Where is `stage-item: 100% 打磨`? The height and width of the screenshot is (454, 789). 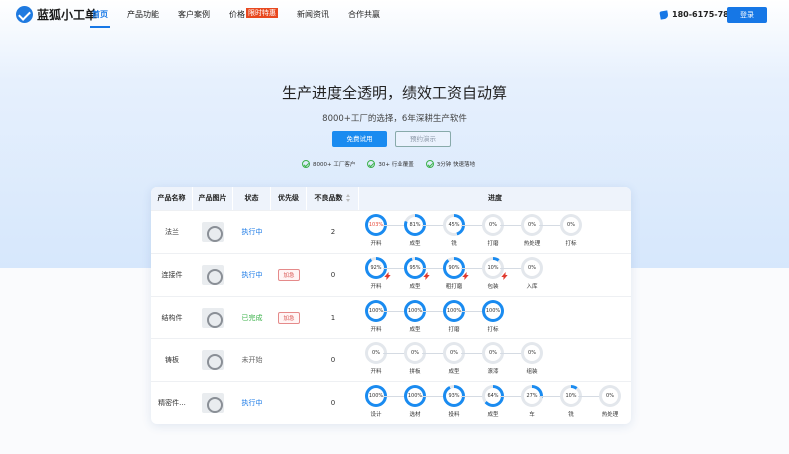 stage-item: 100% 打磨 is located at coordinates (454, 316).